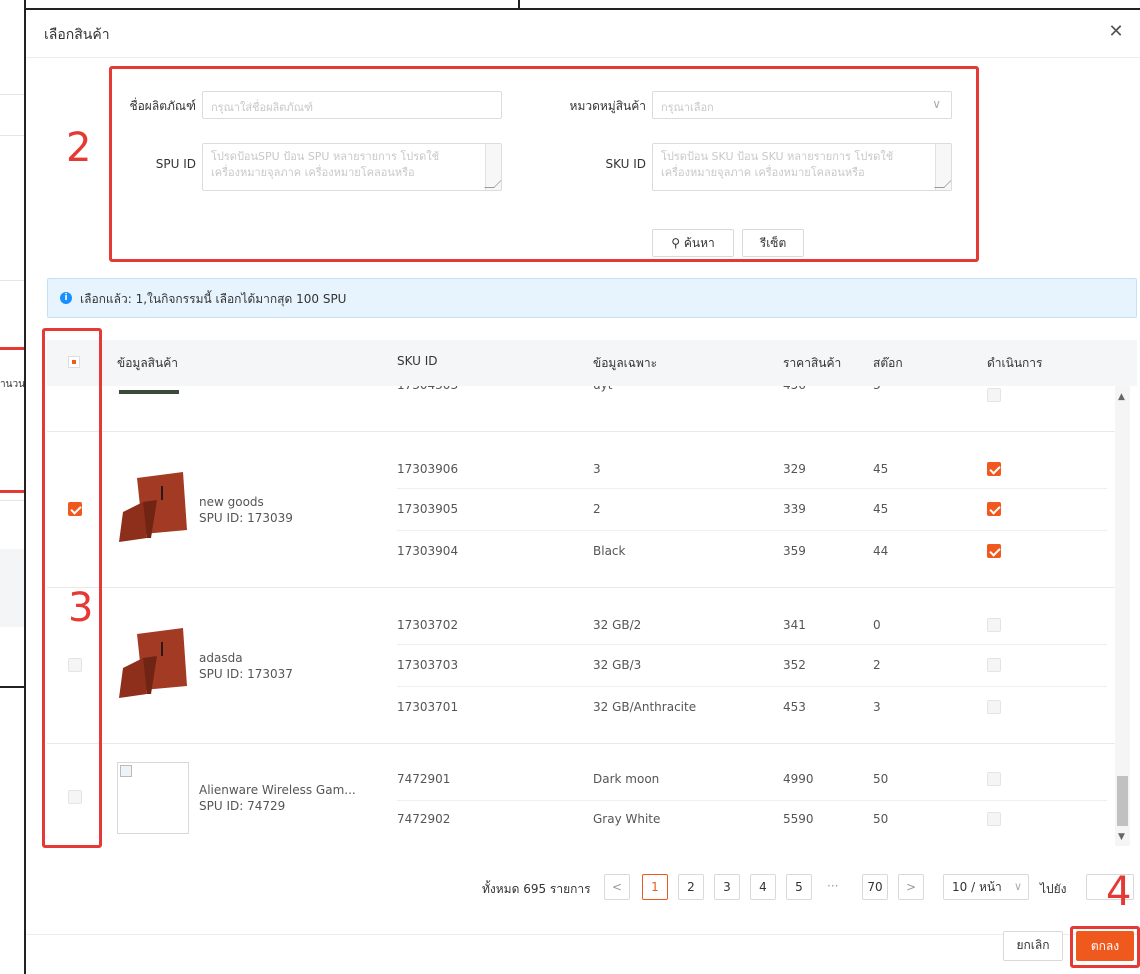 The image size is (1140, 974). Describe the element at coordinates (812, 363) in the screenshot. I see `col-price: ราคาสินค้า` at that location.